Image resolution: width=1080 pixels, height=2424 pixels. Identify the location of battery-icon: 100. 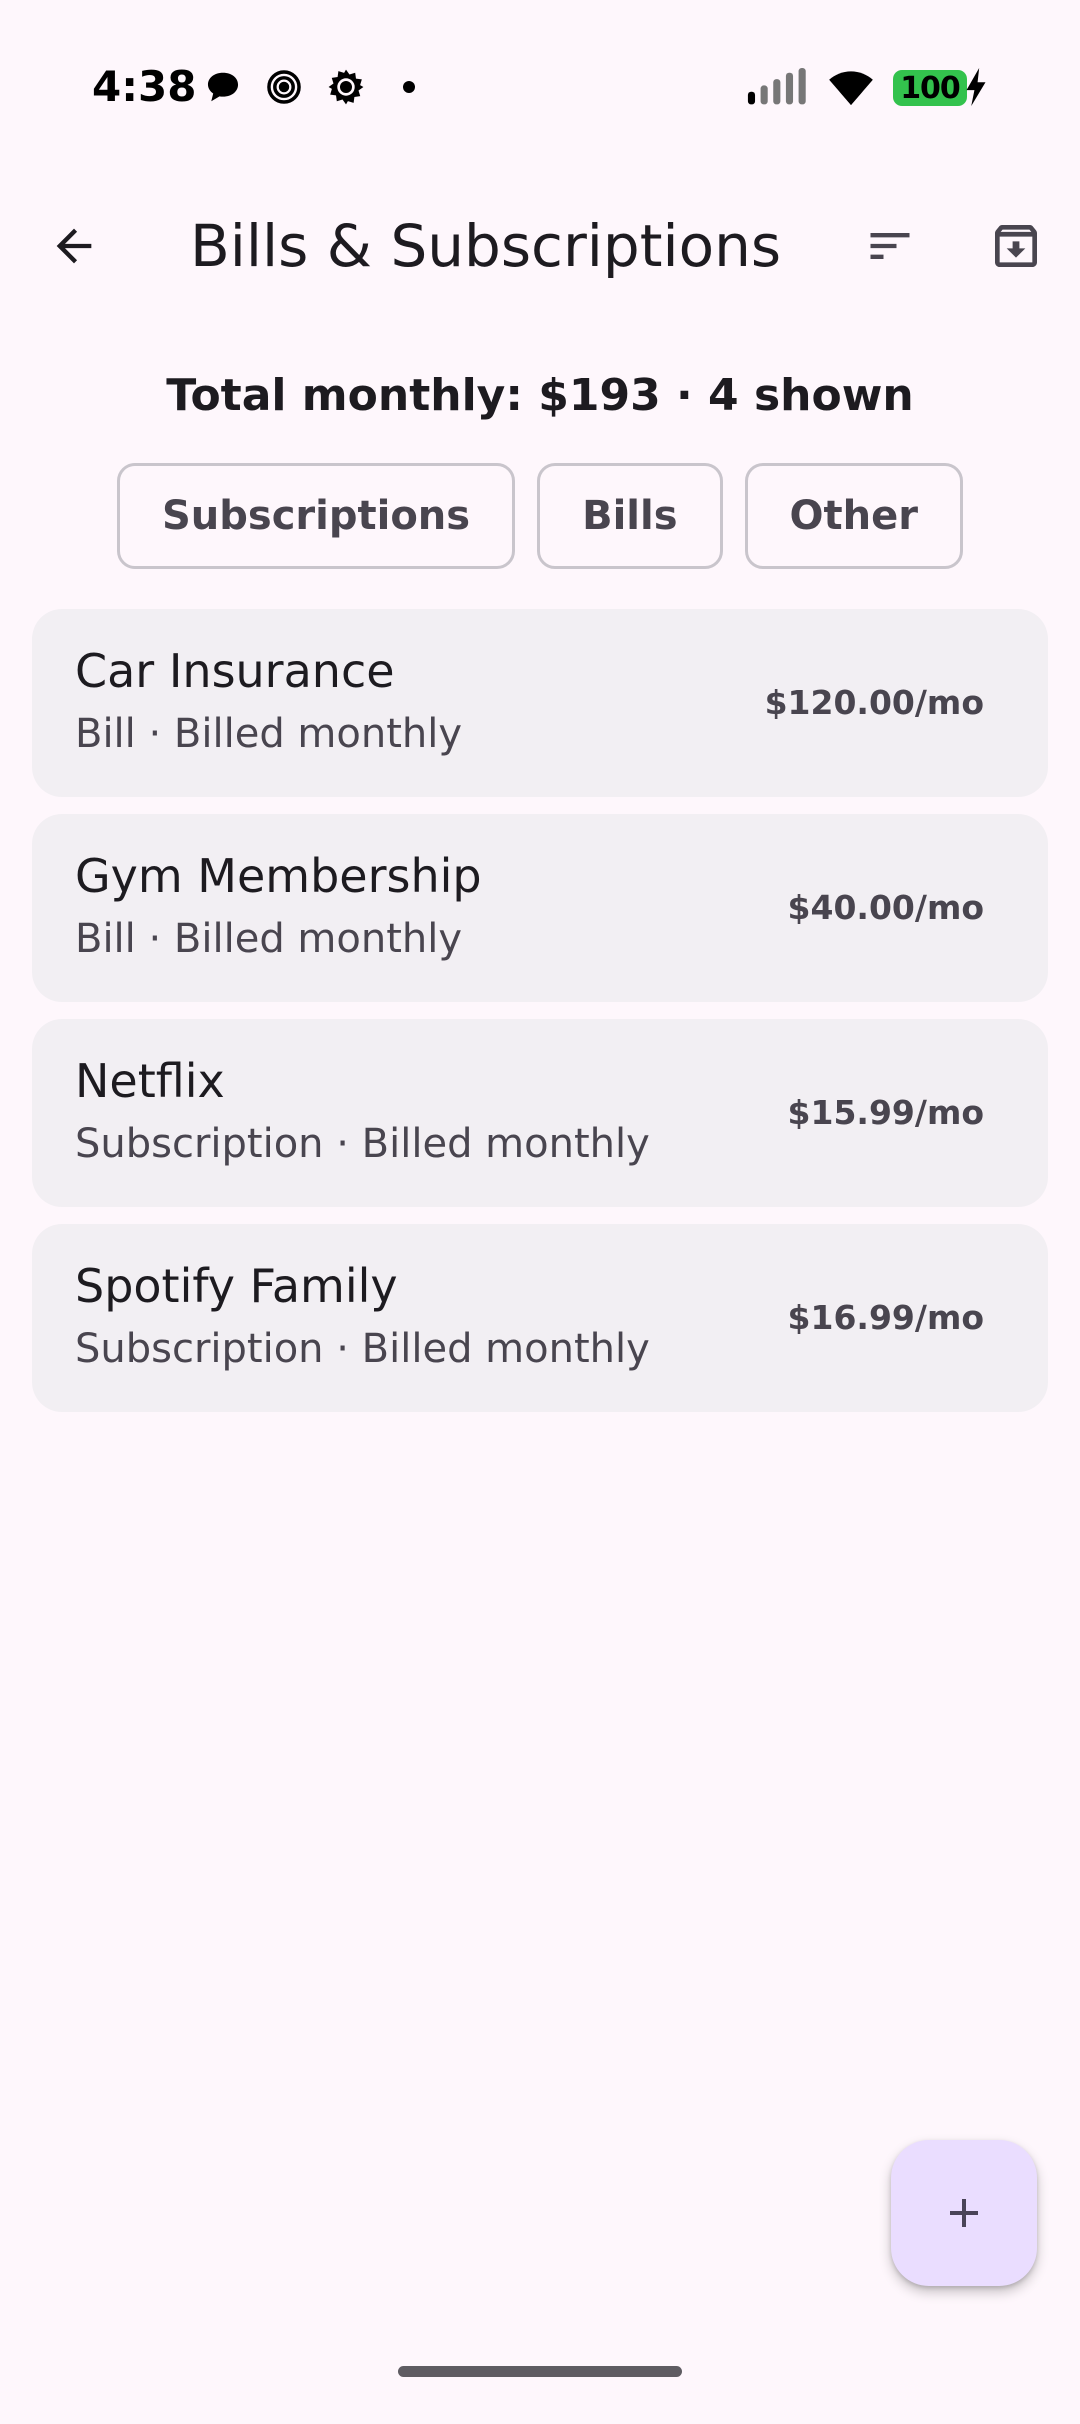
(930, 88).